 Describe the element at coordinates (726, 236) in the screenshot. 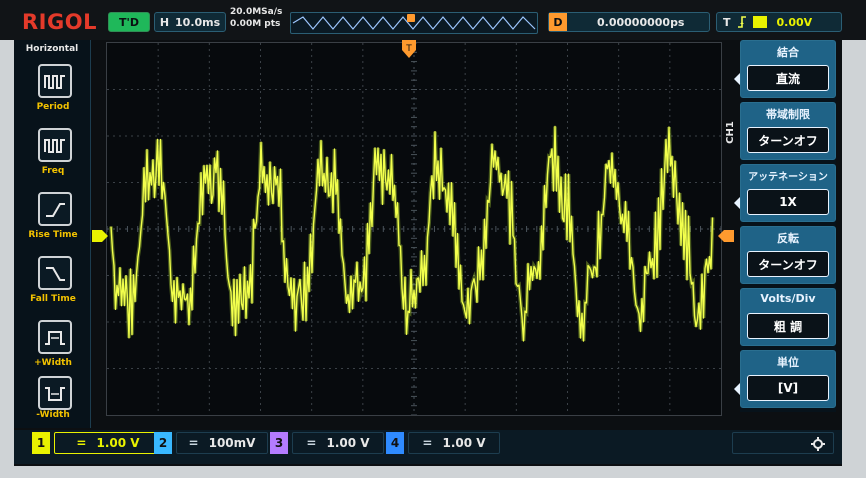

I see `trigger-level-marker` at that location.